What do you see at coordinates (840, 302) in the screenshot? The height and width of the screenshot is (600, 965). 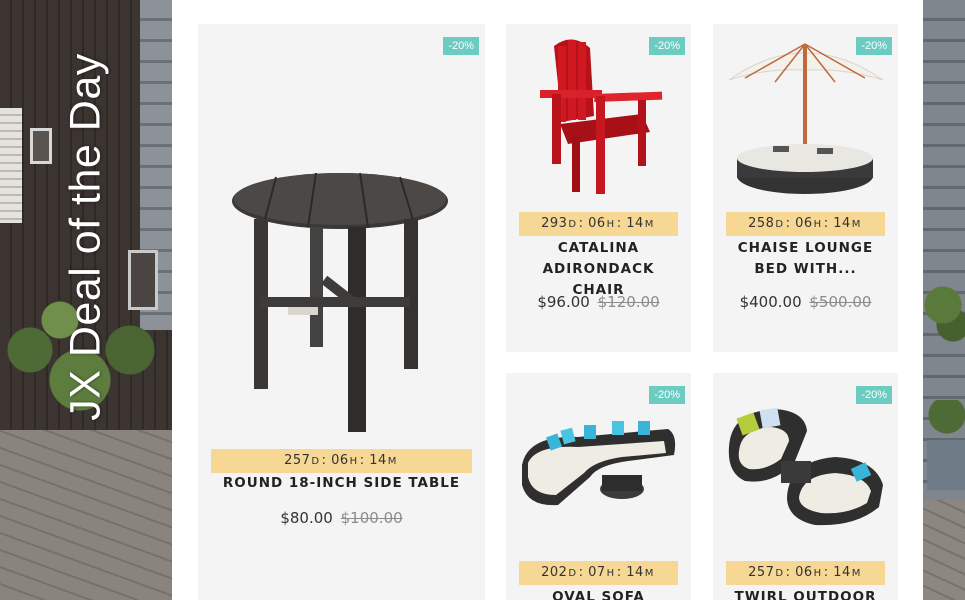 I see `price-old: $500.00` at bounding box center [840, 302].